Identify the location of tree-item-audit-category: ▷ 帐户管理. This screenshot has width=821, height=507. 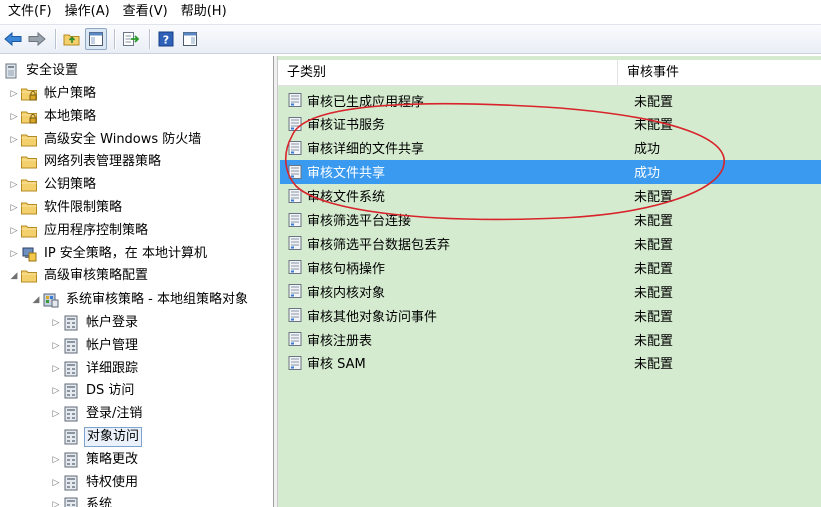
(95, 346).